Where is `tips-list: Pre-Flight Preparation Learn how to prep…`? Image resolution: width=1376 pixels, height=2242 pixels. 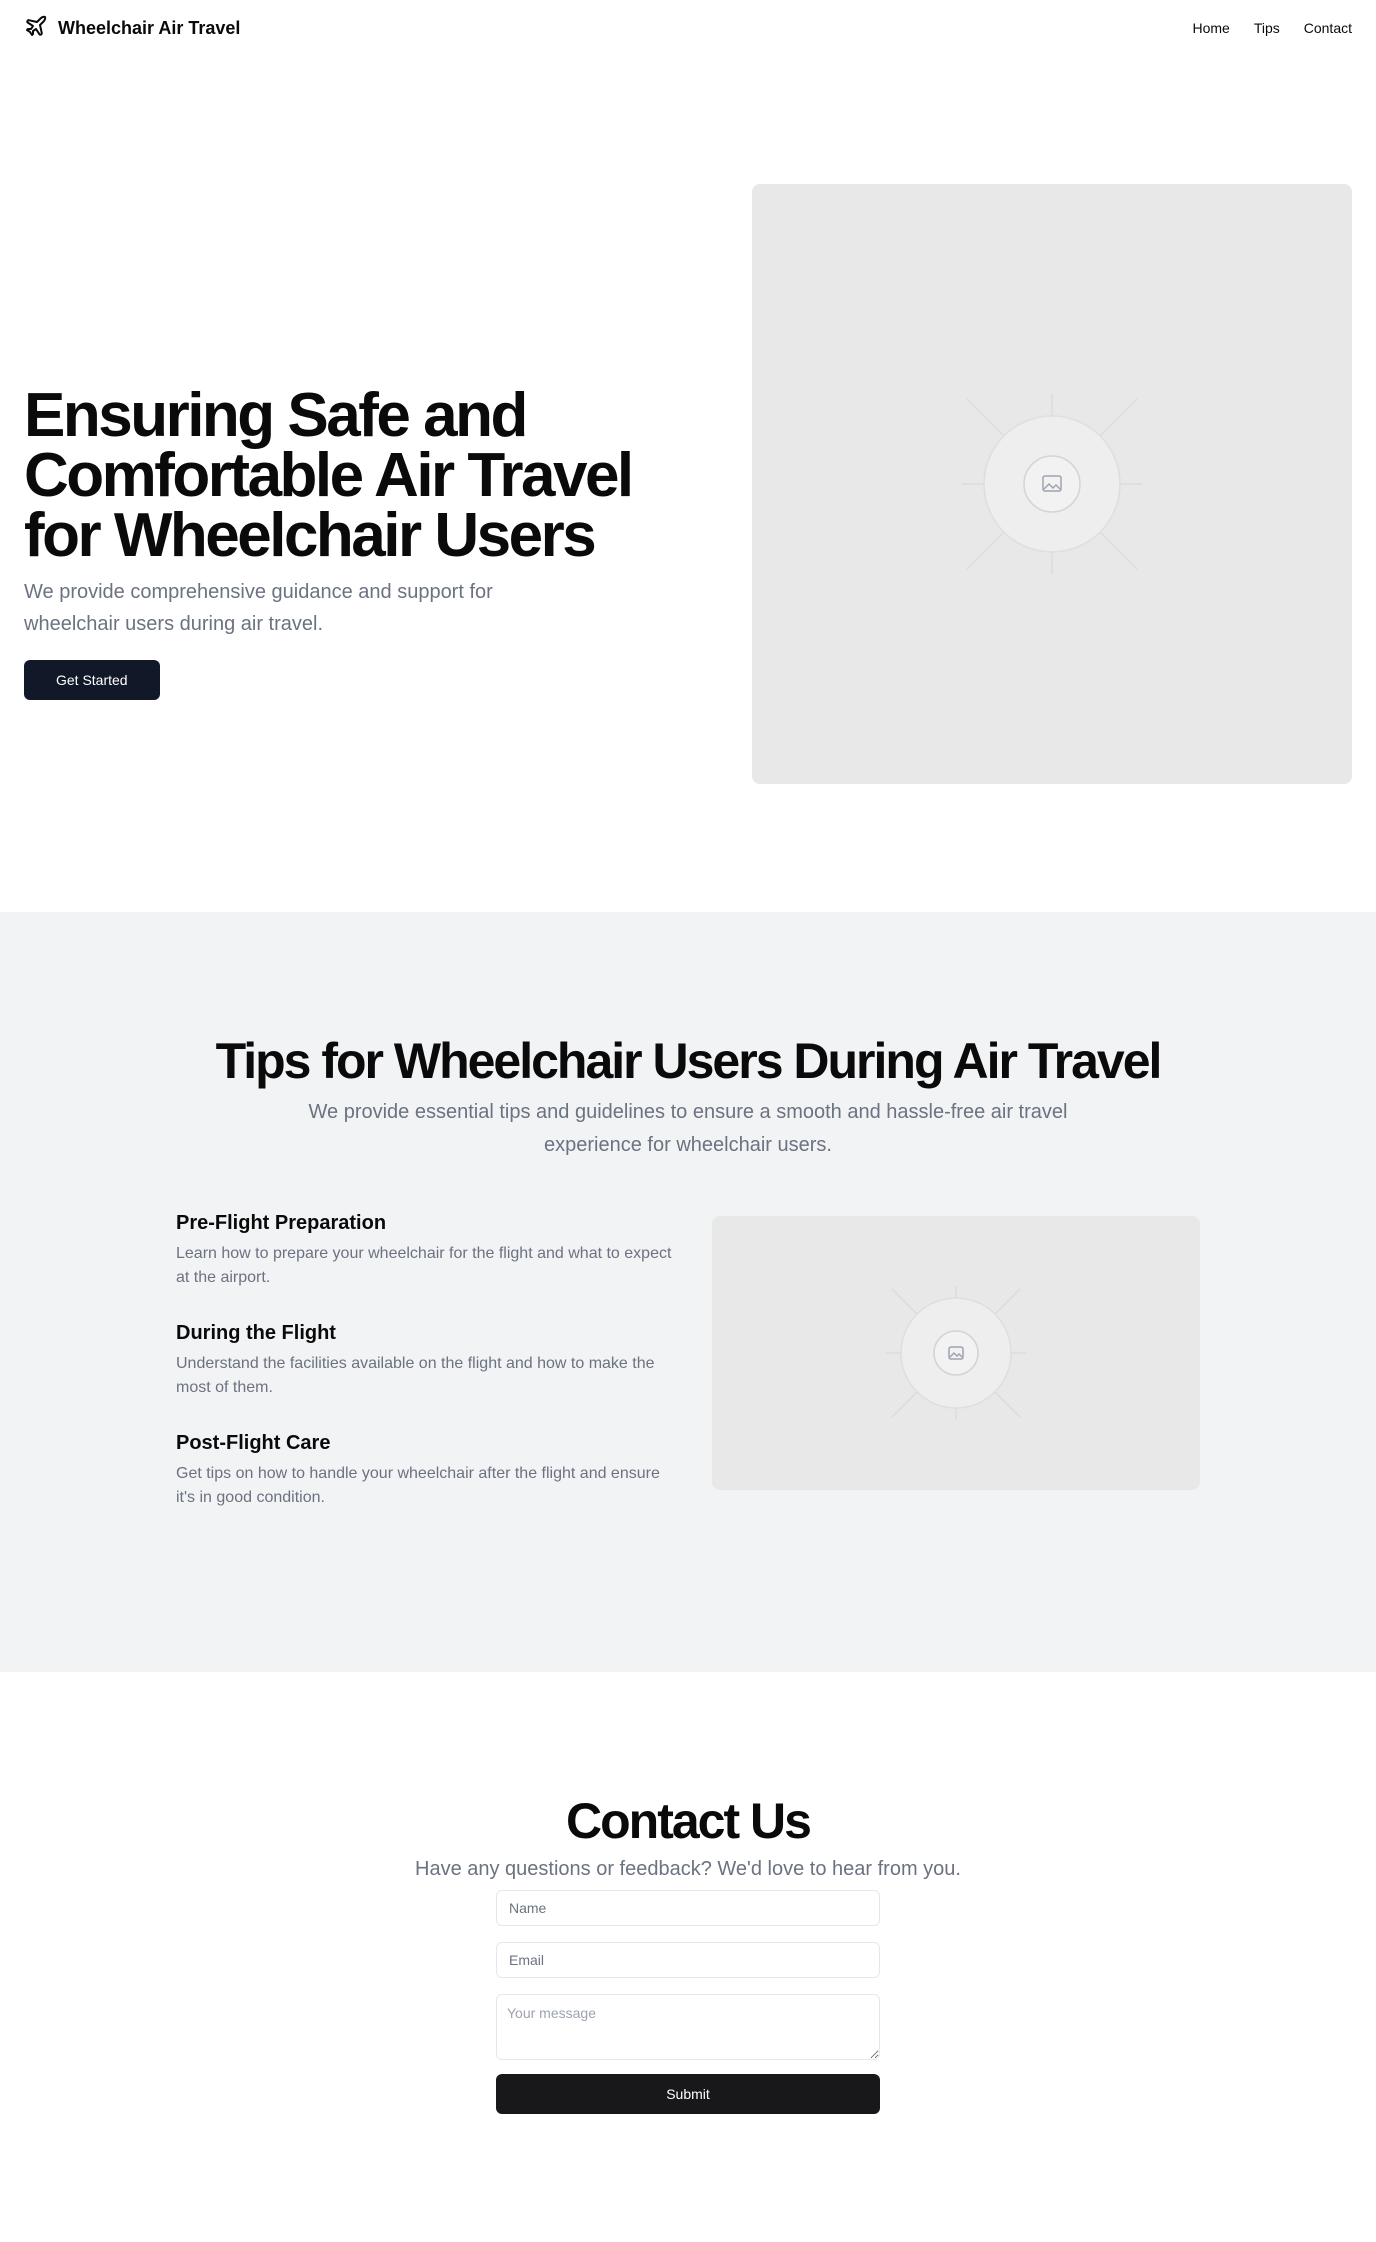 tips-list: Pre-Flight Preparation Learn how to prep… is located at coordinates (426, 1373).